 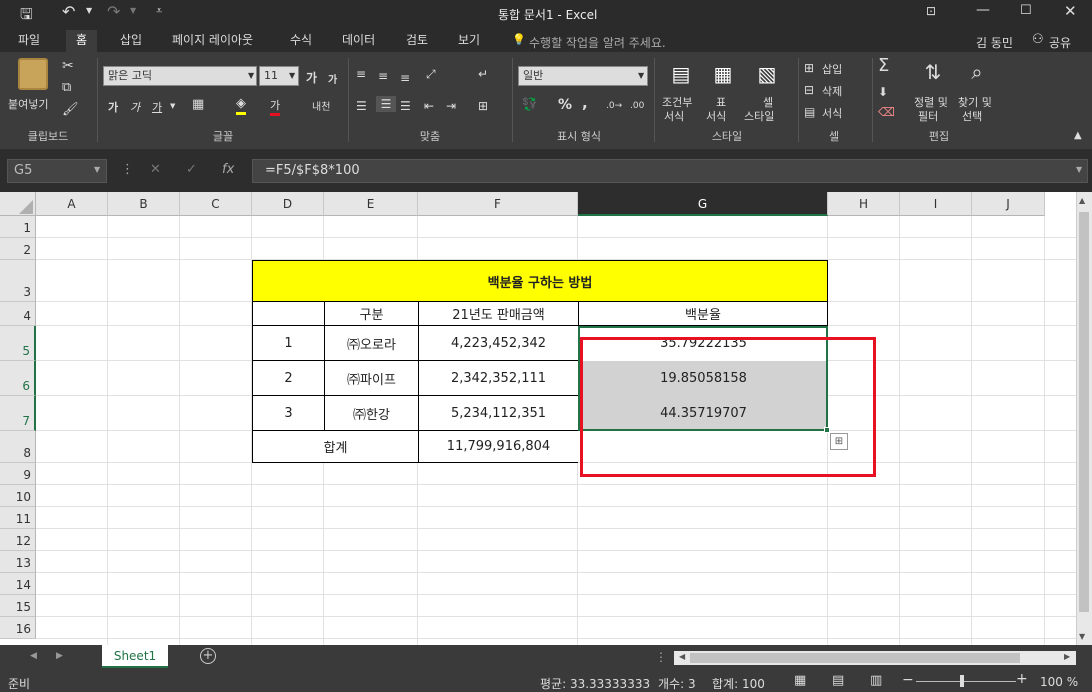 I want to click on header-number-cell, so click(x=288, y=314).